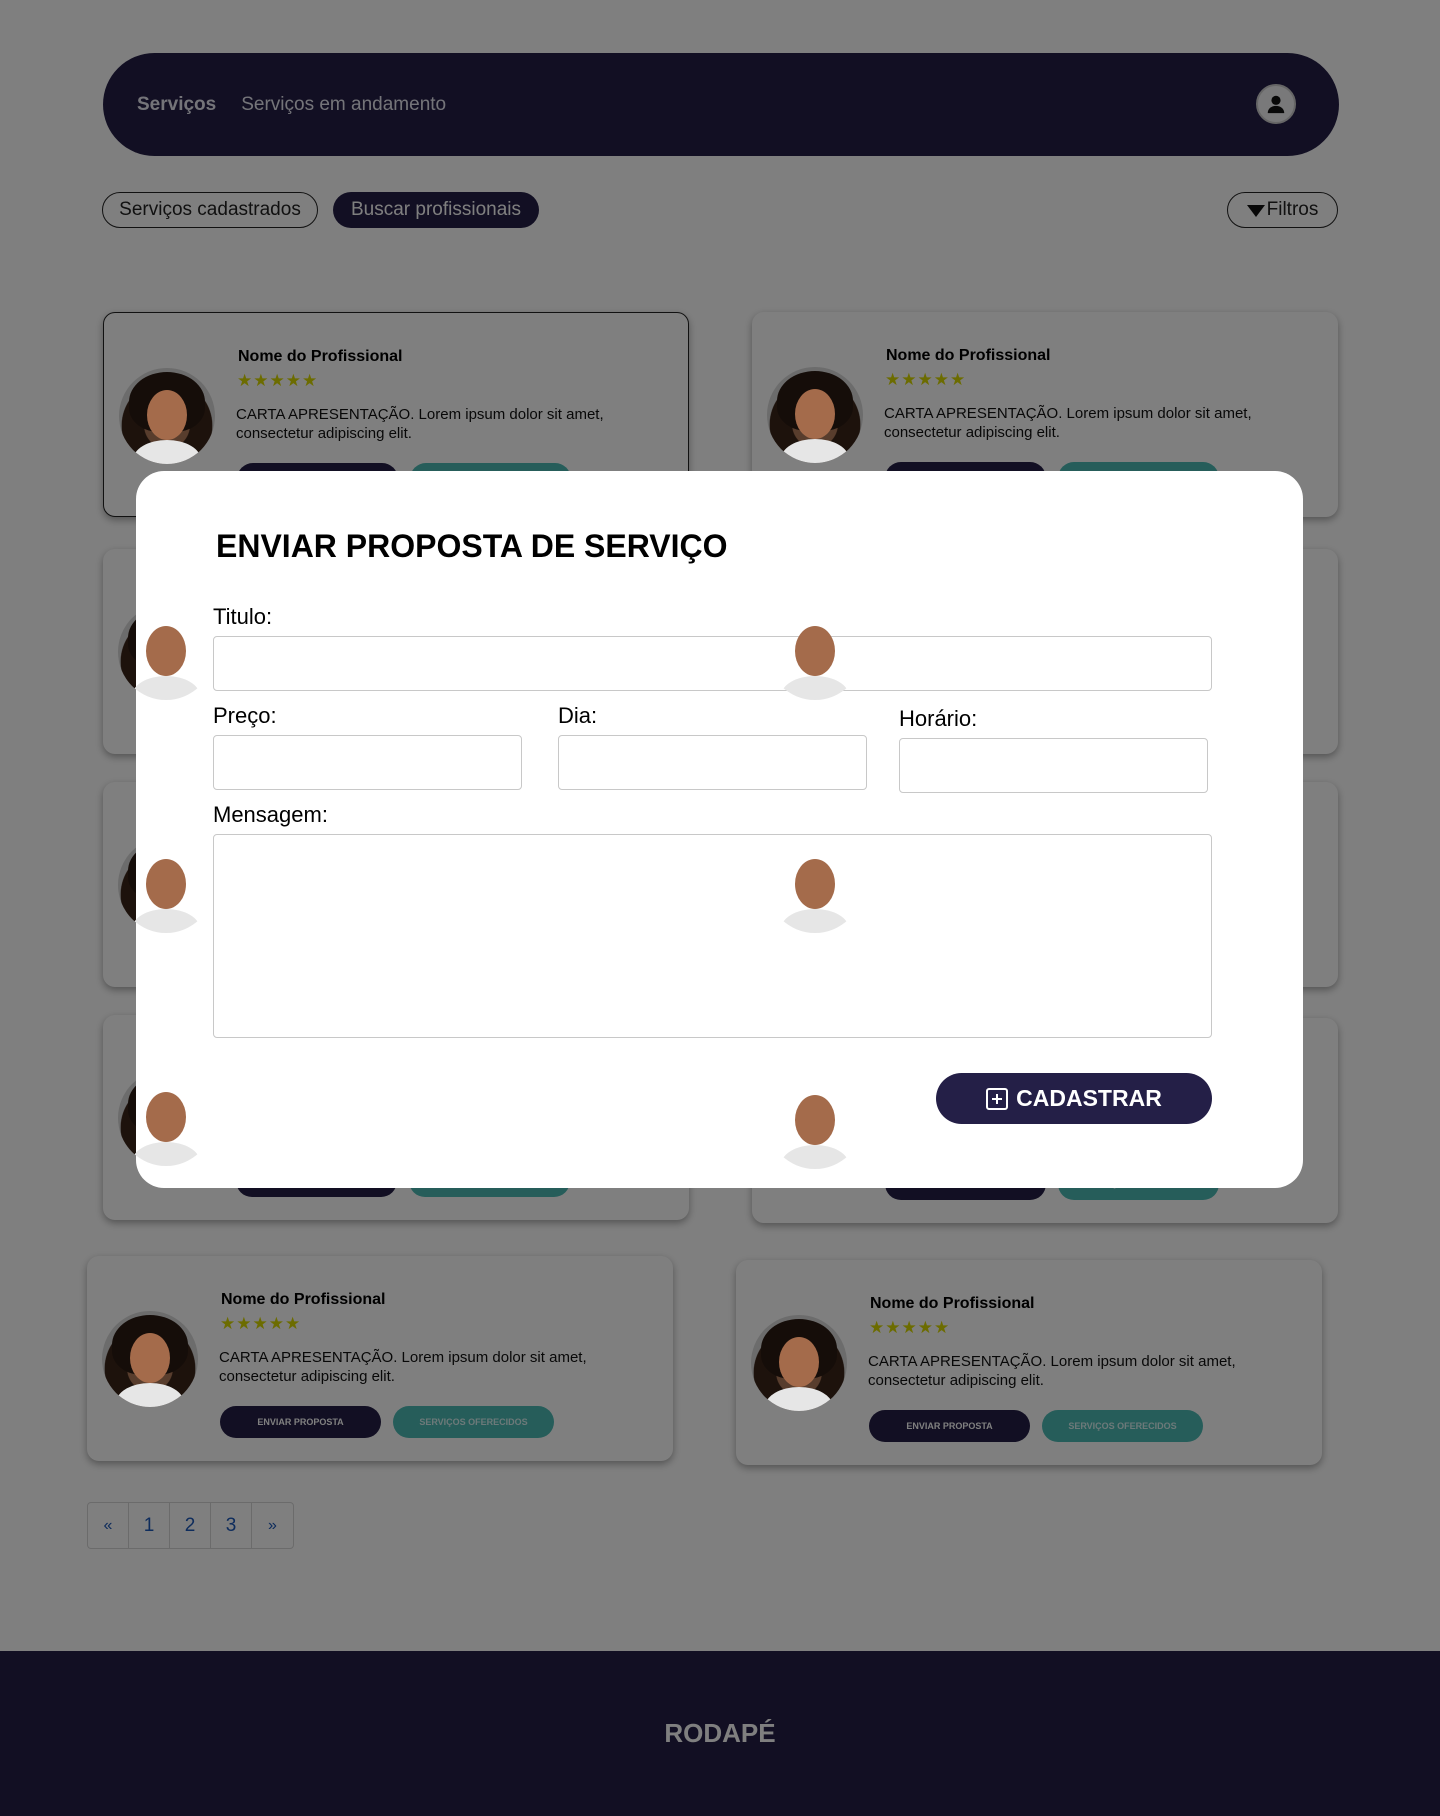  I want to click on message-label: Mensagem:, so click(270, 814).